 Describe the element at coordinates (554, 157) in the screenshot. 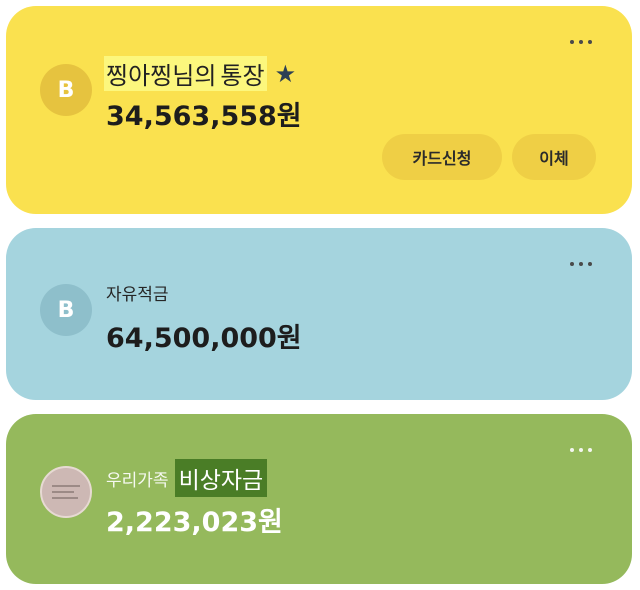

I see `transfer-button: 이체` at that location.